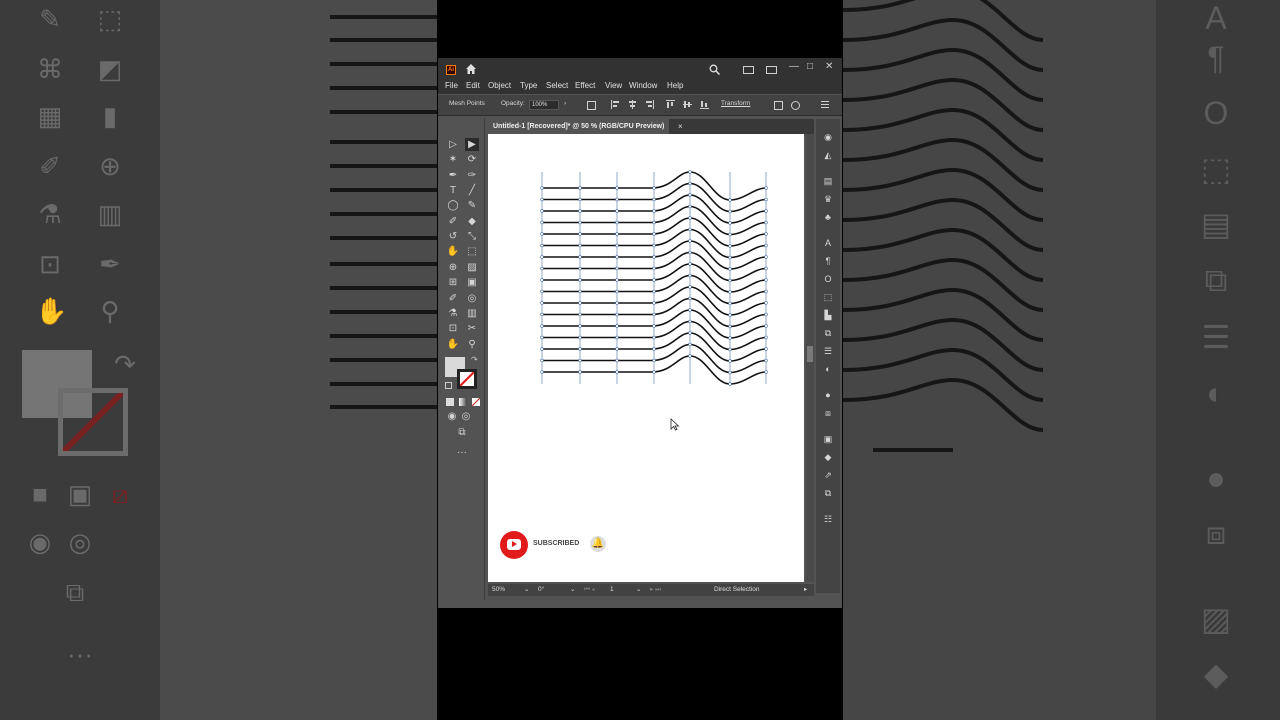 The width and height of the screenshot is (1280, 720). I want to click on character-icon: A, so click(828, 243).